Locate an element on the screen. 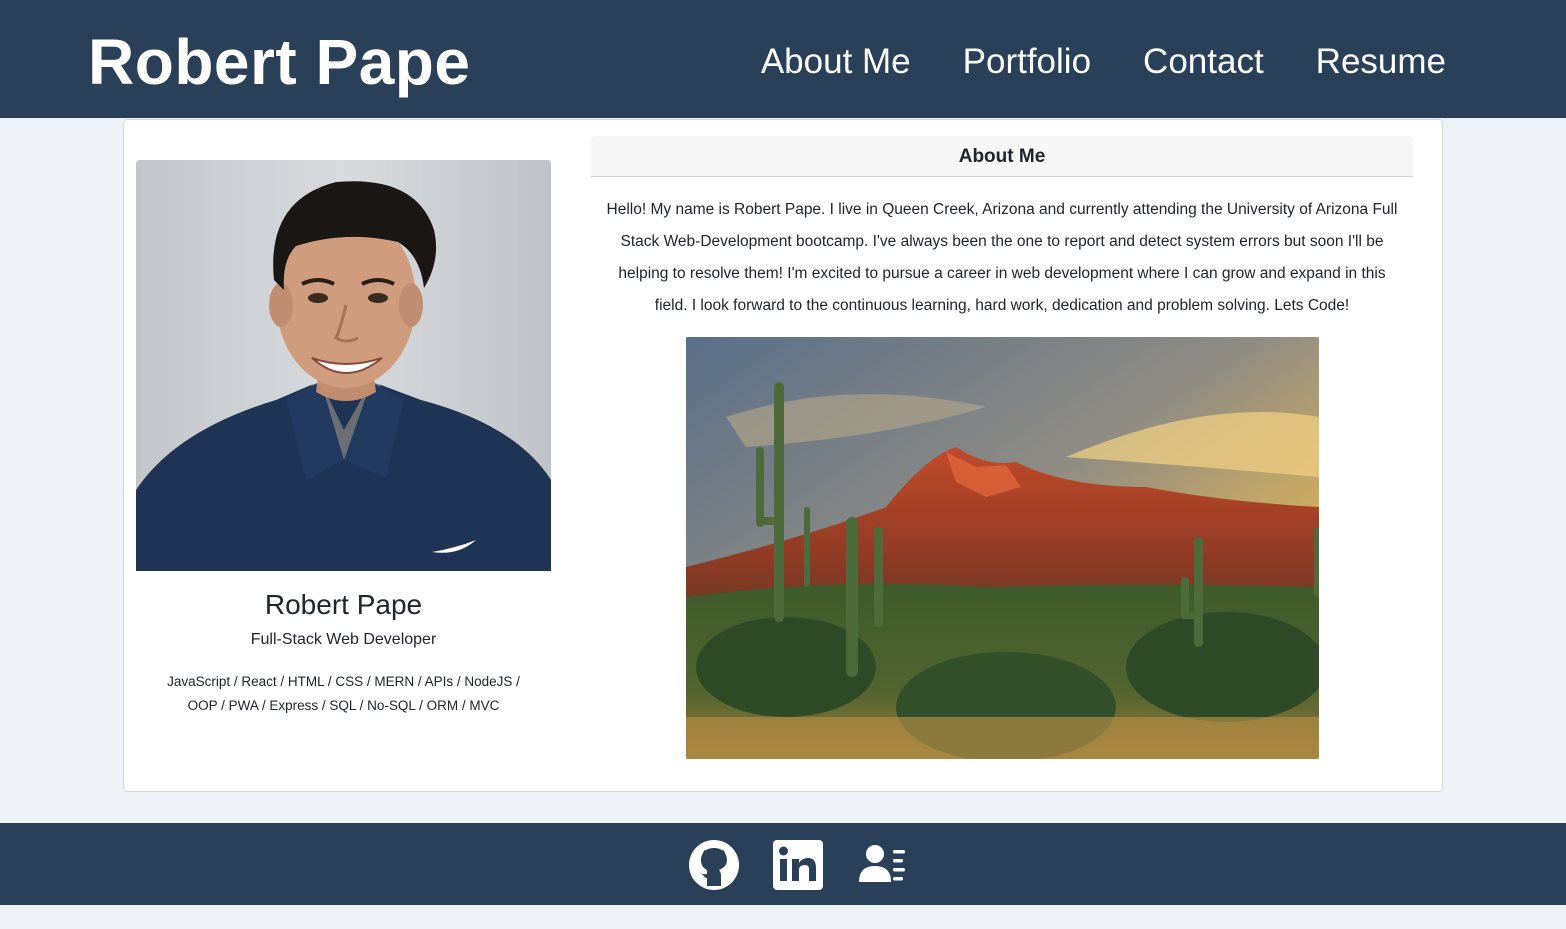 Image resolution: width=1566 pixels, height=929 pixels. nav-link-portfolio: Portfolio is located at coordinates (1027, 62).